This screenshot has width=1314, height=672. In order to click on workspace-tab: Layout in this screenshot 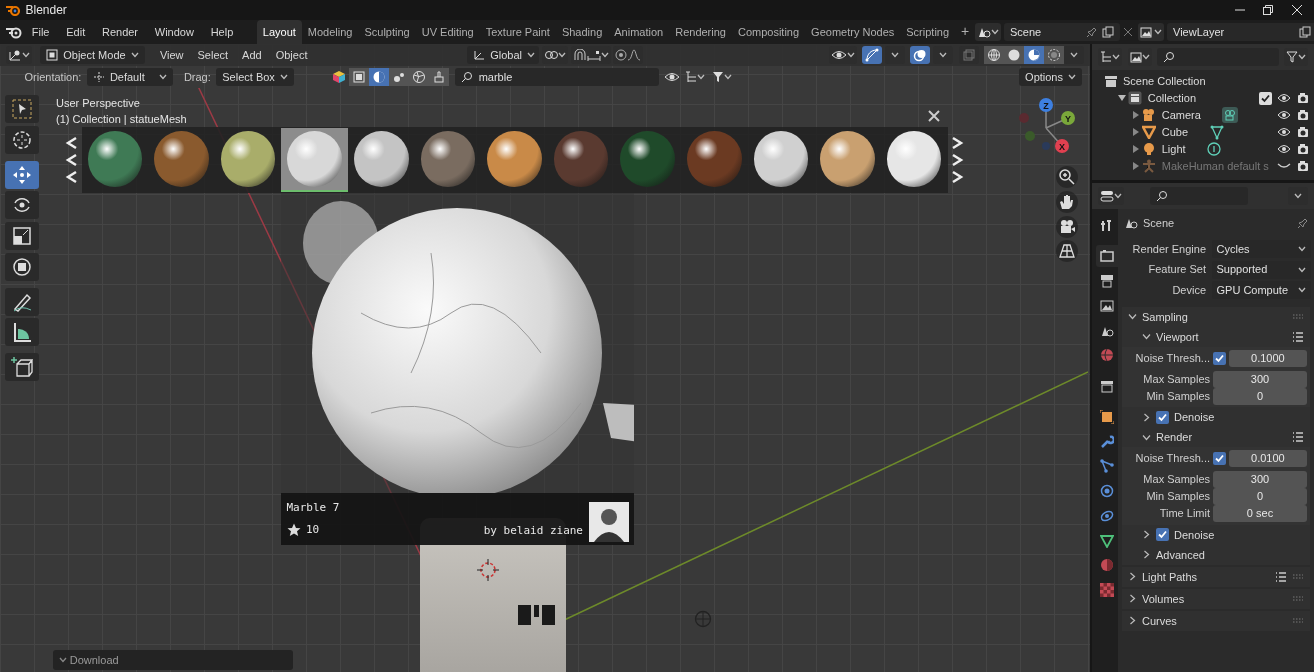, I will do `click(279, 31)`.